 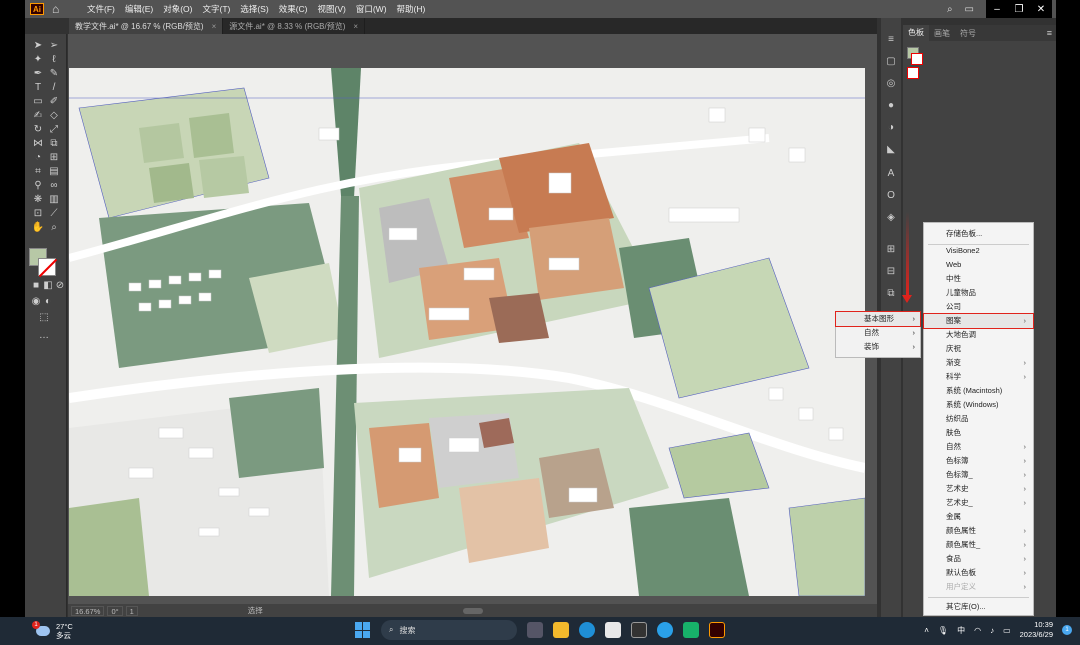 What do you see at coordinates (878, 333) in the screenshot?
I see `submenu-item-nature: 自然 ›` at bounding box center [878, 333].